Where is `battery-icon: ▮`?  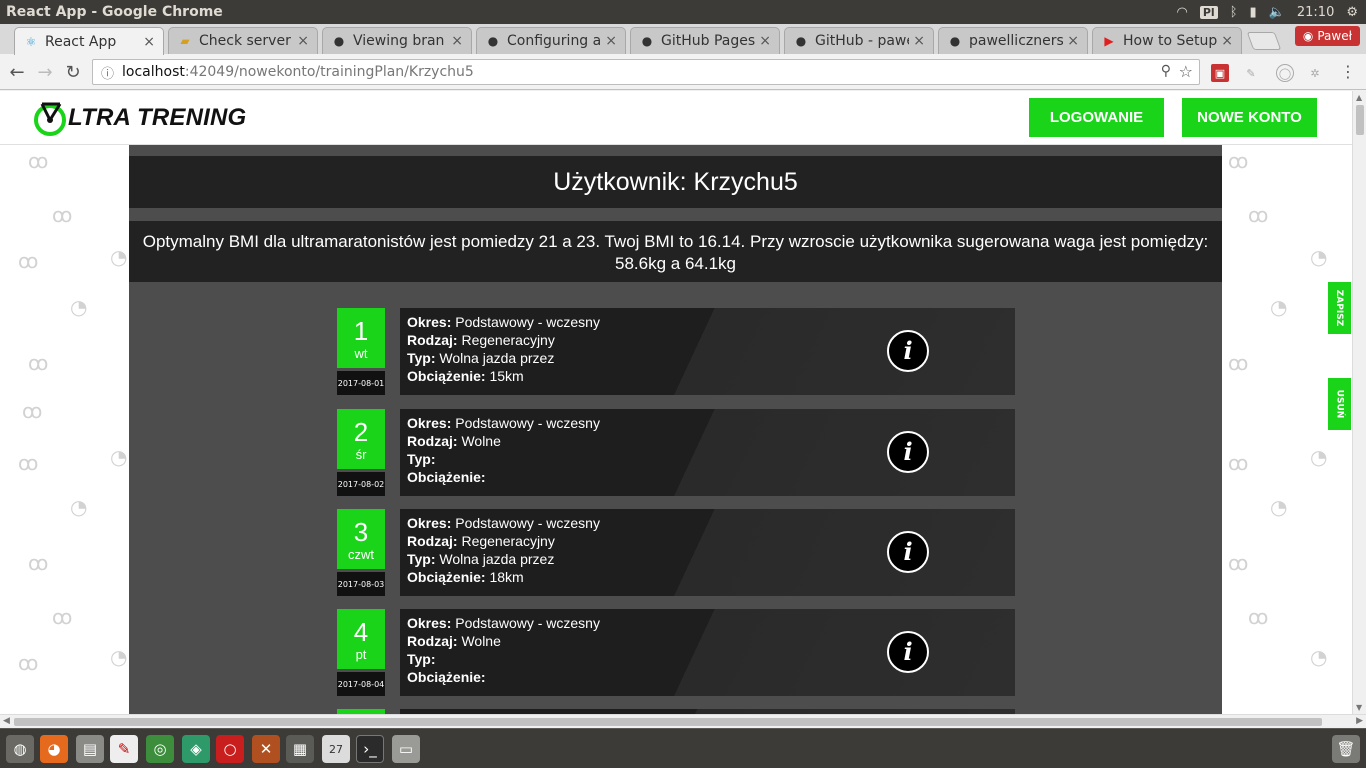 battery-icon: ▮ is located at coordinates (1253, 12).